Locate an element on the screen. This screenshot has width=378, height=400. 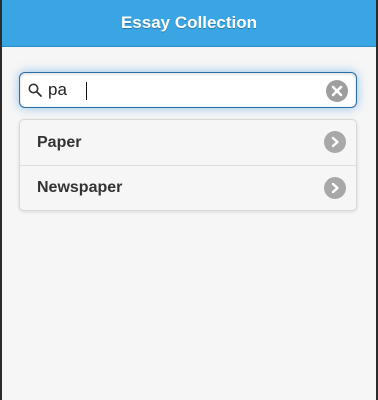
search-icon is located at coordinates (35, 90).